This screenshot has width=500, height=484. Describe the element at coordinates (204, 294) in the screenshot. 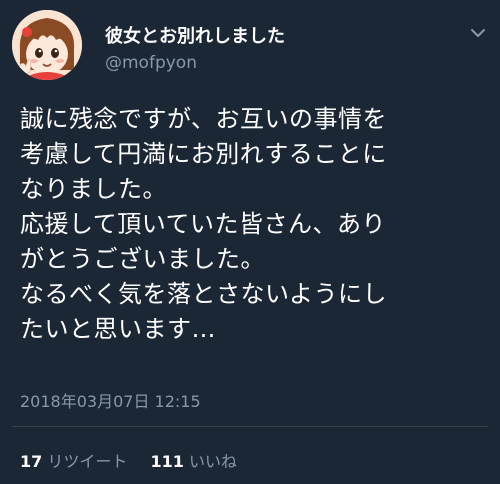

I see `tweet-text-line: なるべく気を落とさないようにし` at that location.